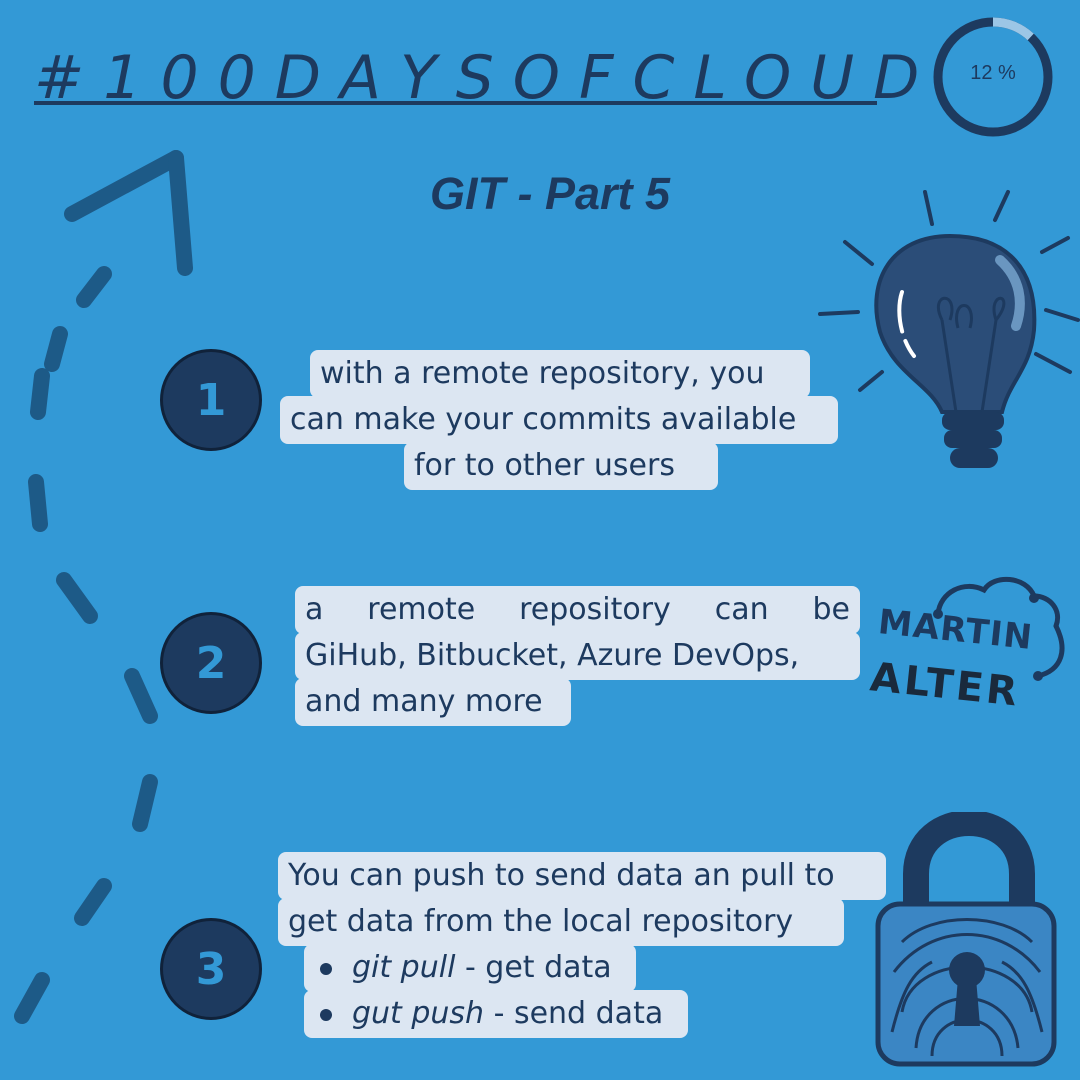  Describe the element at coordinates (949, 329) in the screenshot. I see `lightbulb-icon` at that location.